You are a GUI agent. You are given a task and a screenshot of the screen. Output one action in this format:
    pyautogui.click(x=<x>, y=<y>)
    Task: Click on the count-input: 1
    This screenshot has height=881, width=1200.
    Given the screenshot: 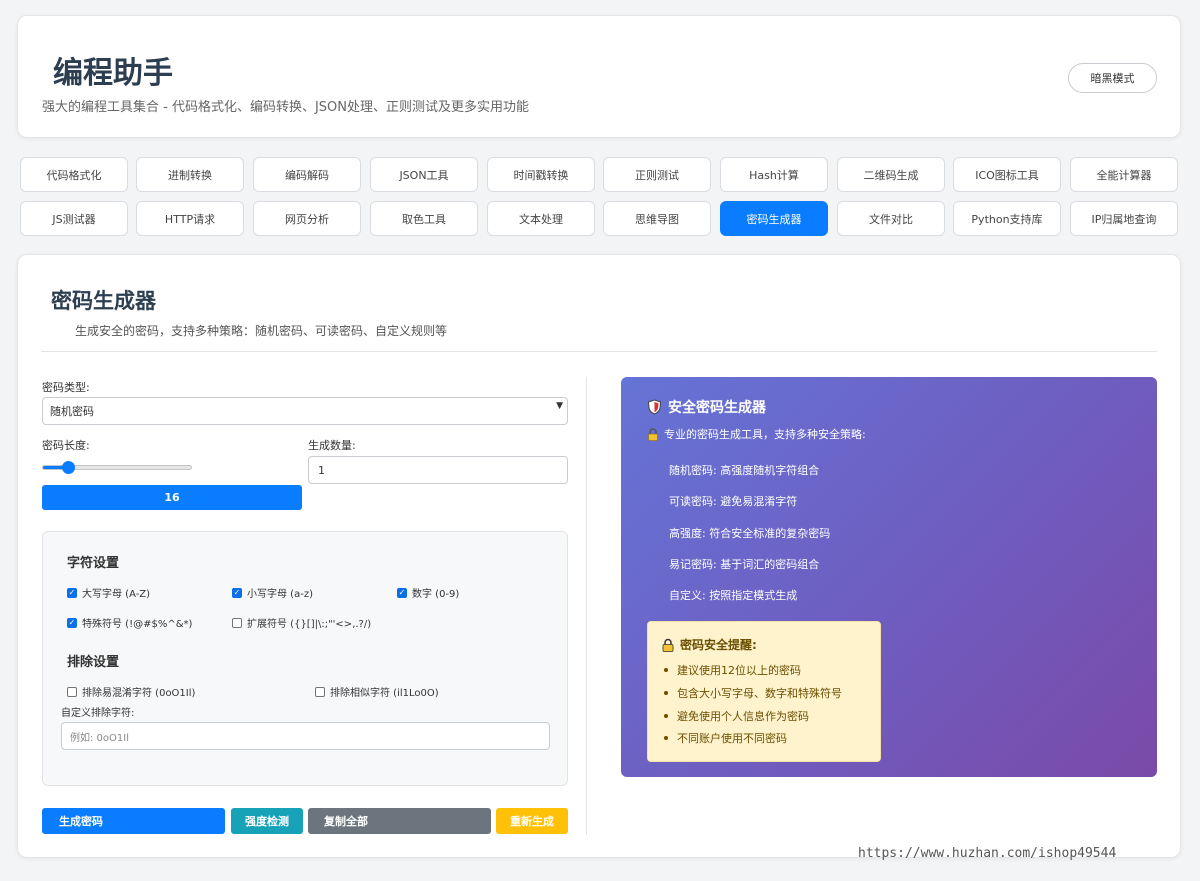 What is the action you would take?
    pyautogui.click(x=438, y=470)
    